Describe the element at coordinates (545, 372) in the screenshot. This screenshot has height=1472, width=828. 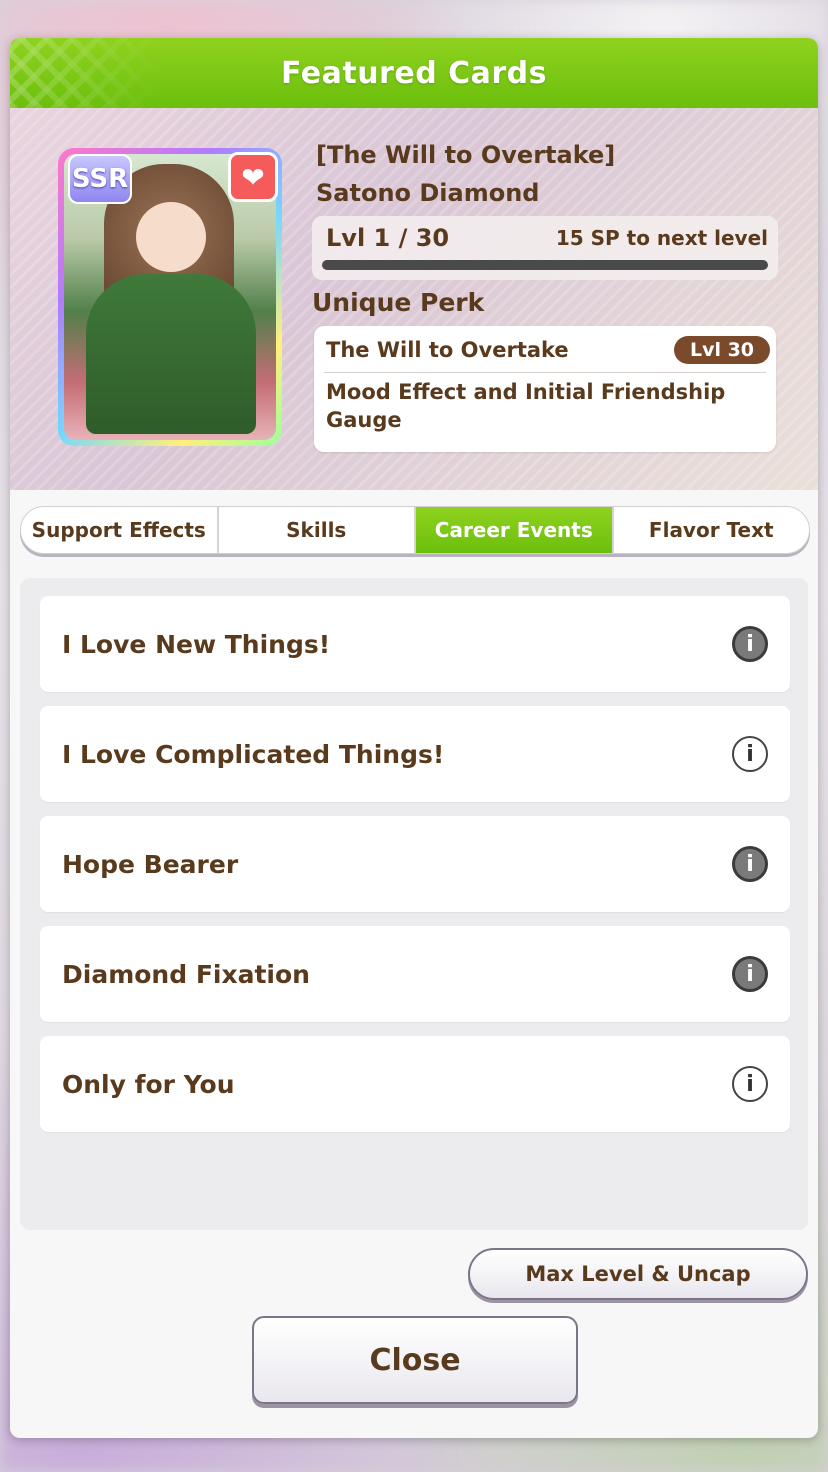
I see `perk-divider` at that location.